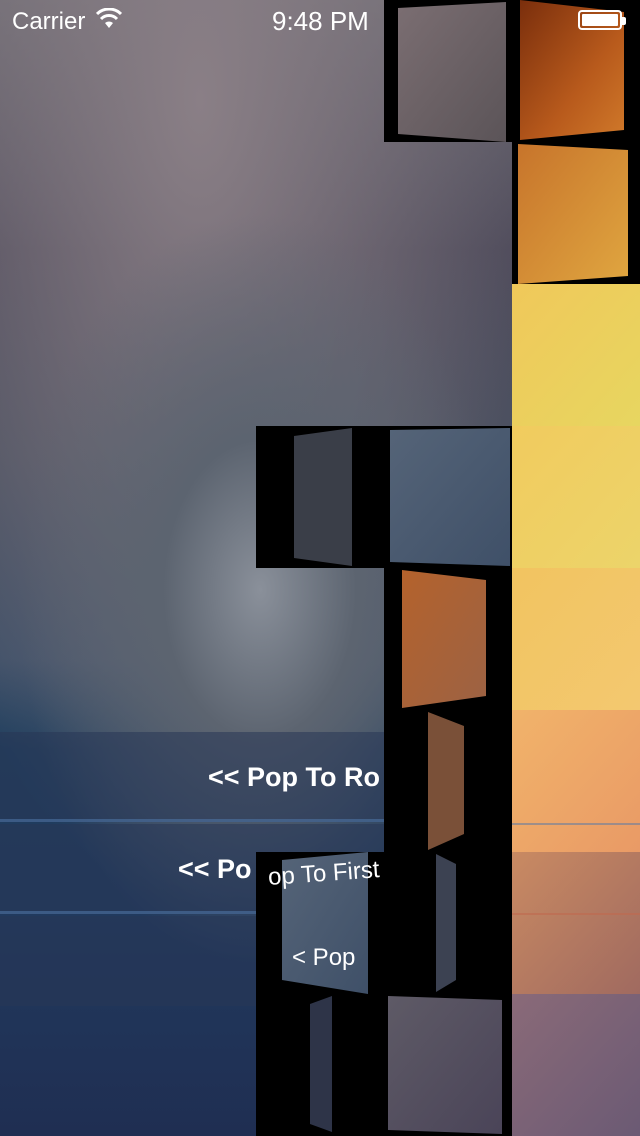 This screenshot has height=1136, width=640. I want to click on status-time: 9:48 PM, so click(320, 21).